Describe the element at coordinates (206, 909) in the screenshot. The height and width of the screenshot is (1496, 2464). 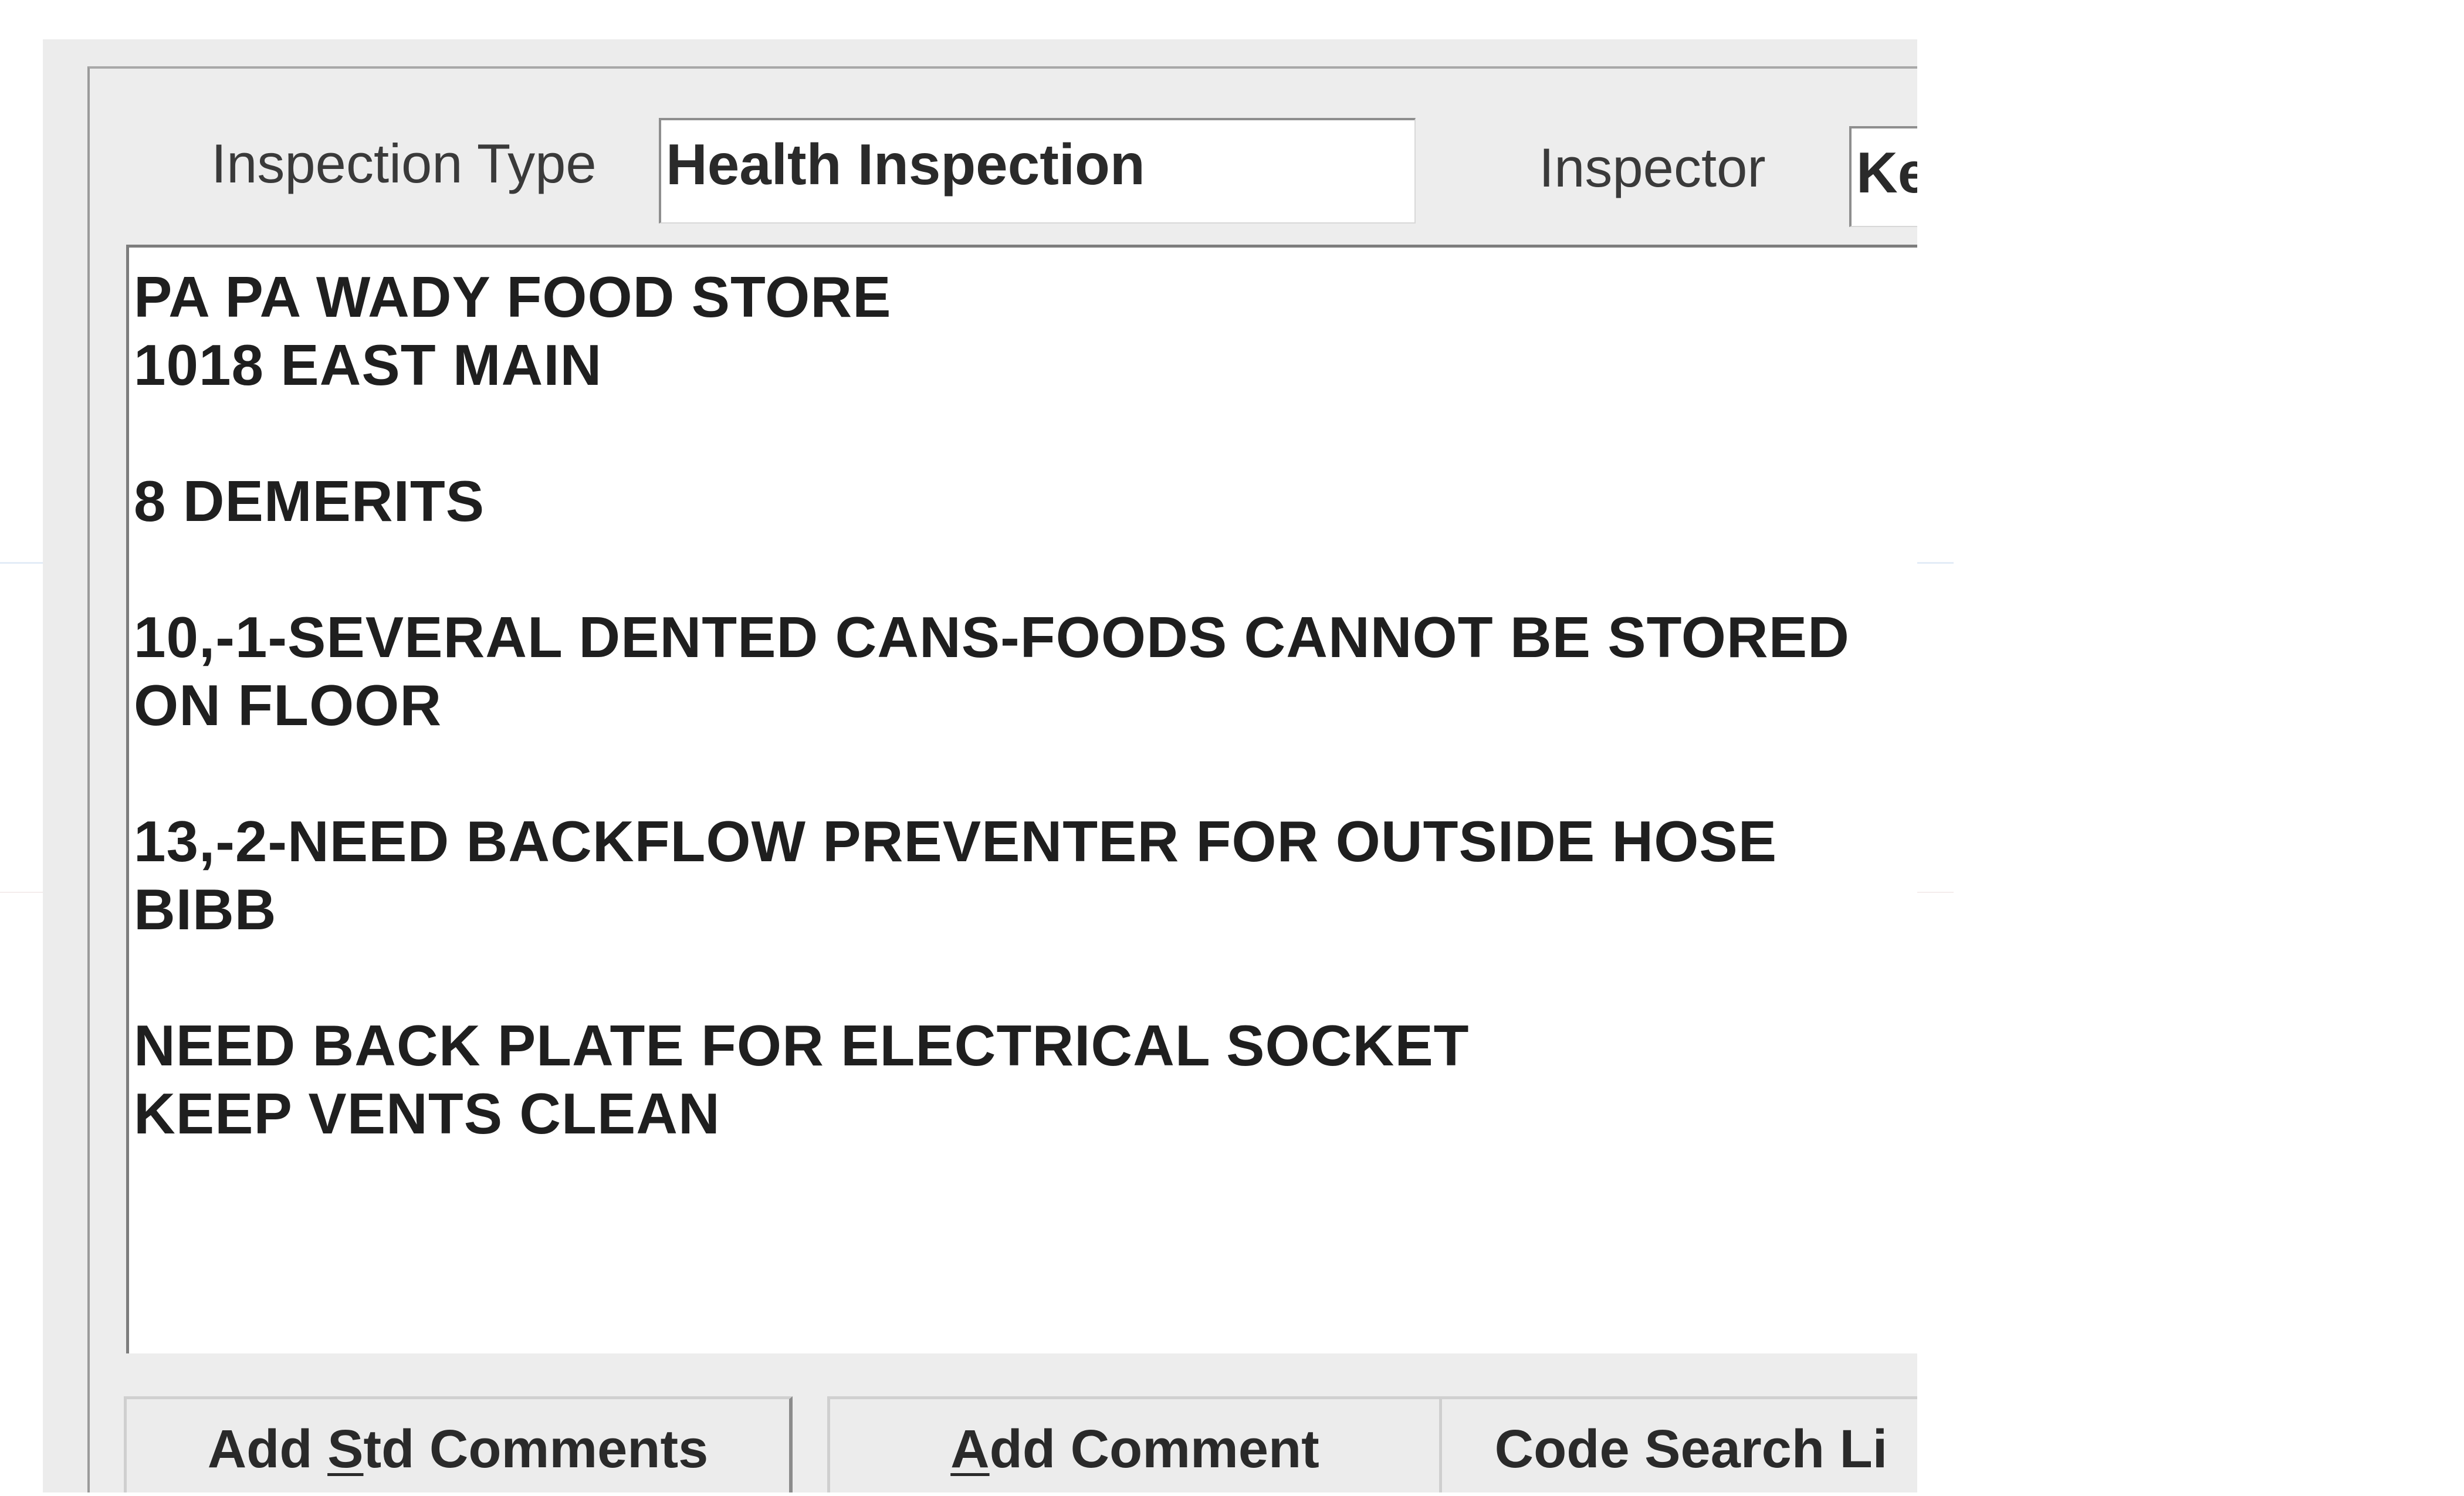
I see `comment-line: BIBB` at that location.